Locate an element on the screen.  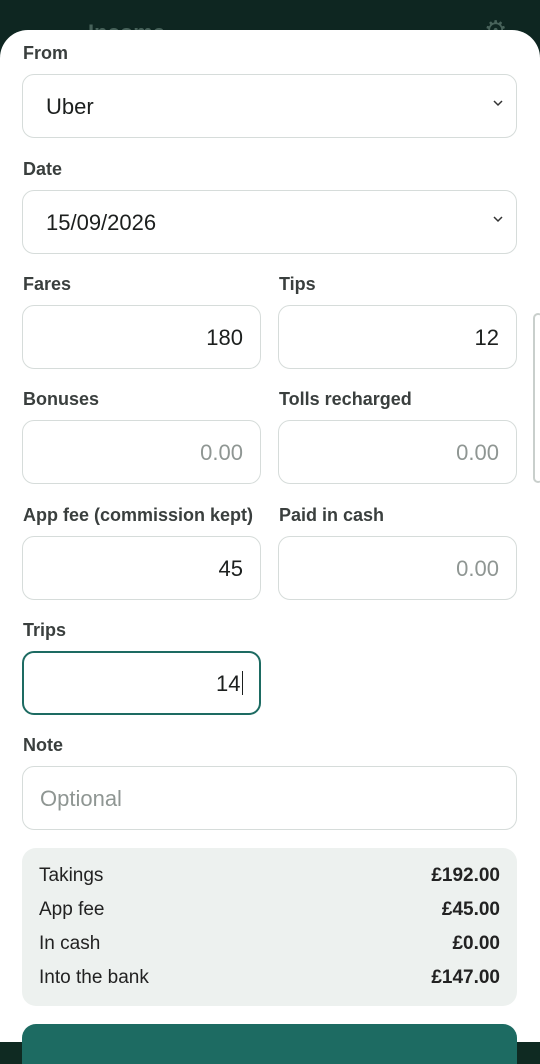
fares-label: Fares is located at coordinates (47, 284).